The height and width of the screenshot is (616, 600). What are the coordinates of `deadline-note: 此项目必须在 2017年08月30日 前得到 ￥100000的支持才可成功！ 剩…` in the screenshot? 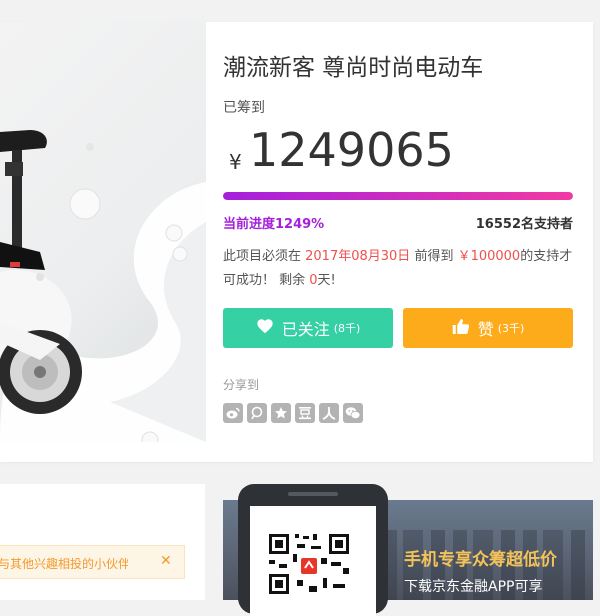 It's located at (400, 269).